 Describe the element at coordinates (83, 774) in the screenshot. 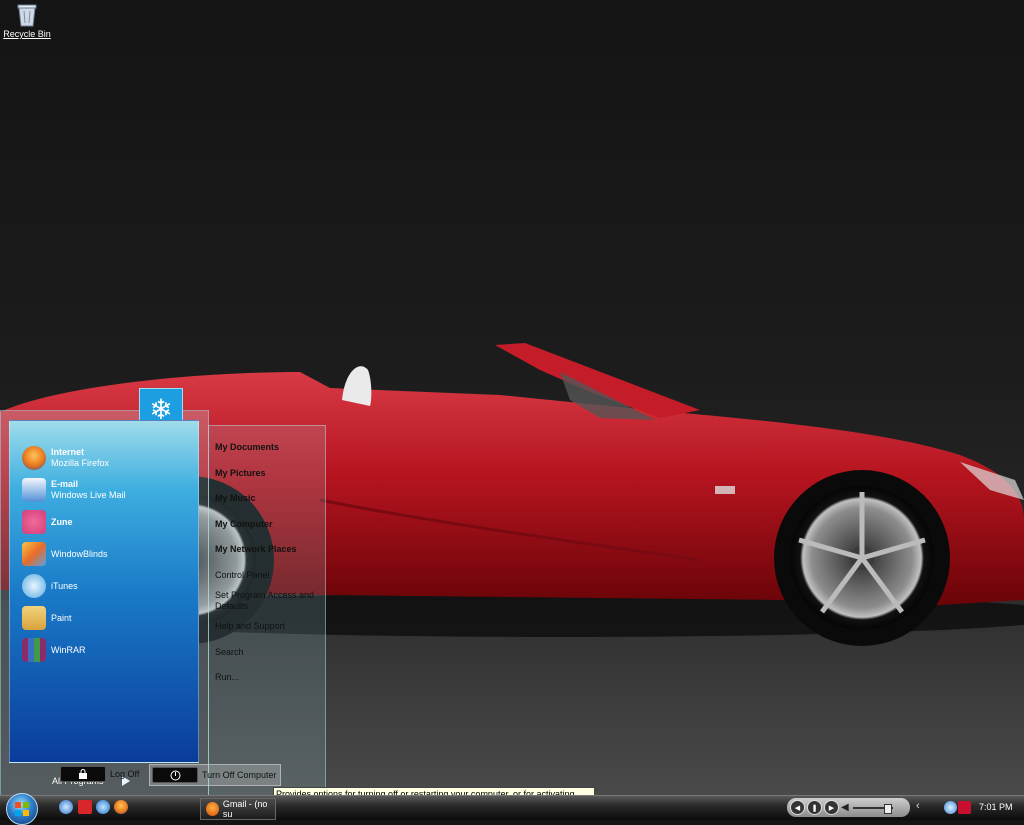

I see `lock-icon` at that location.